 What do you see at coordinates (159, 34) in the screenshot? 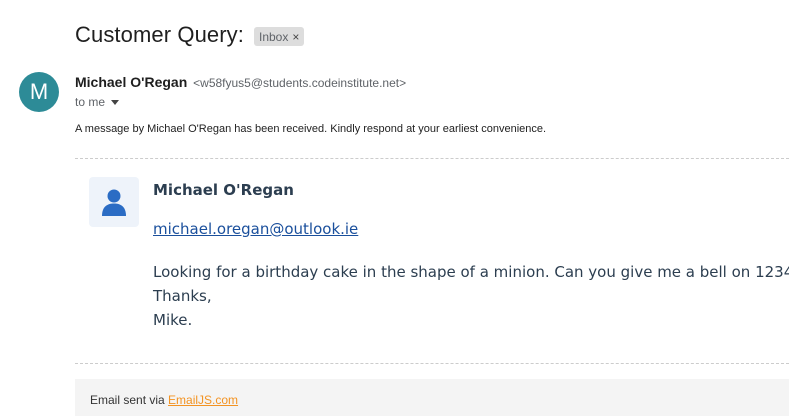
I see `email-subject: Customer Query:` at bounding box center [159, 34].